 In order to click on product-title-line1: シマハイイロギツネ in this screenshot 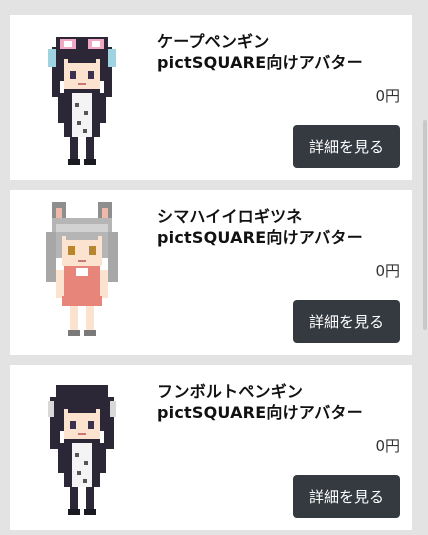, I will do `click(230, 216)`.